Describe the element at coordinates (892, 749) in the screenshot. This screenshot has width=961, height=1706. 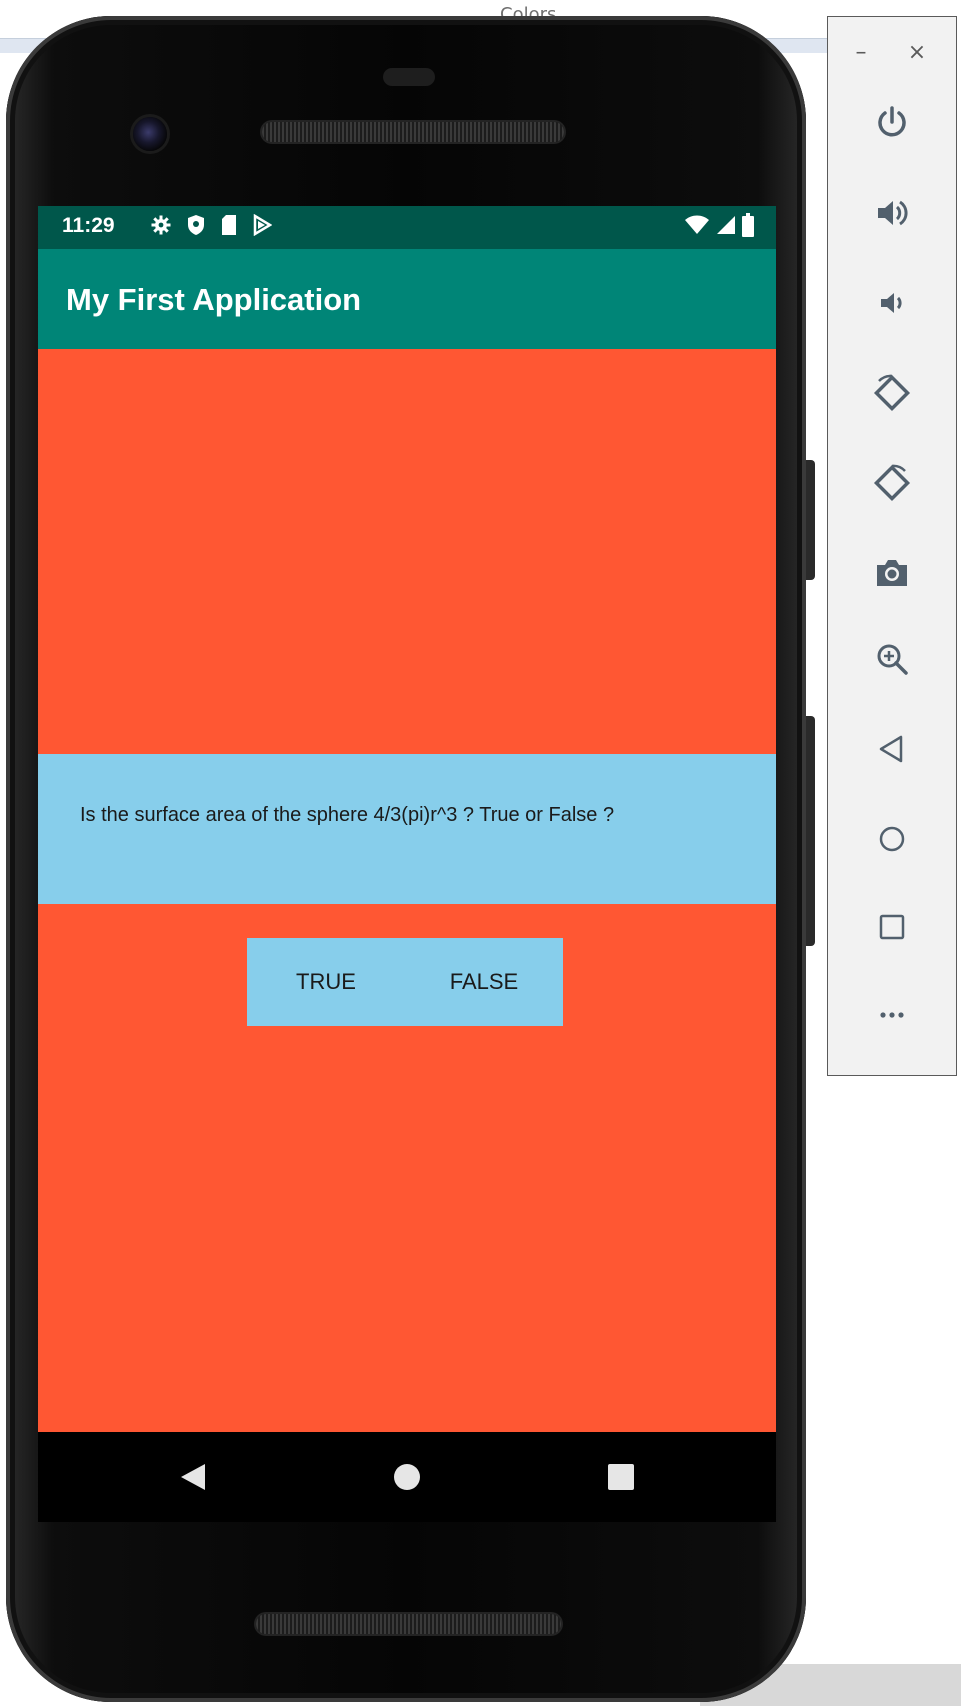
I see `back-triangle-icon` at that location.